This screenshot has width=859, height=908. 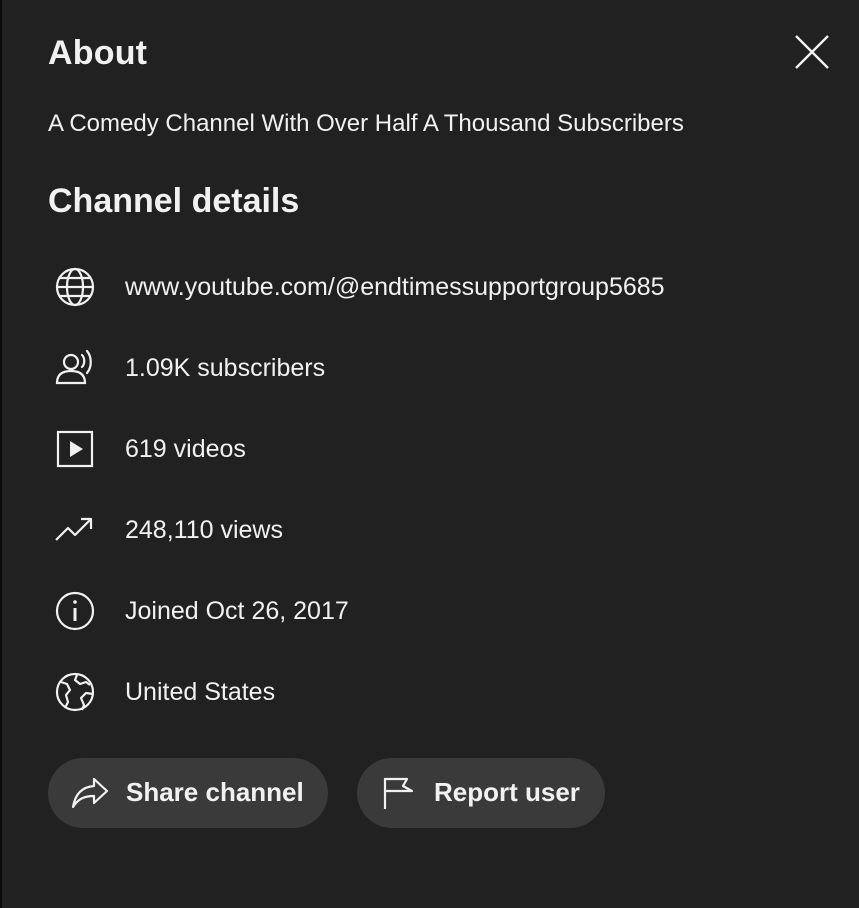 What do you see at coordinates (225, 368) in the screenshot?
I see `subscriber-count: 1.09K subscribers` at bounding box center [225, 368].